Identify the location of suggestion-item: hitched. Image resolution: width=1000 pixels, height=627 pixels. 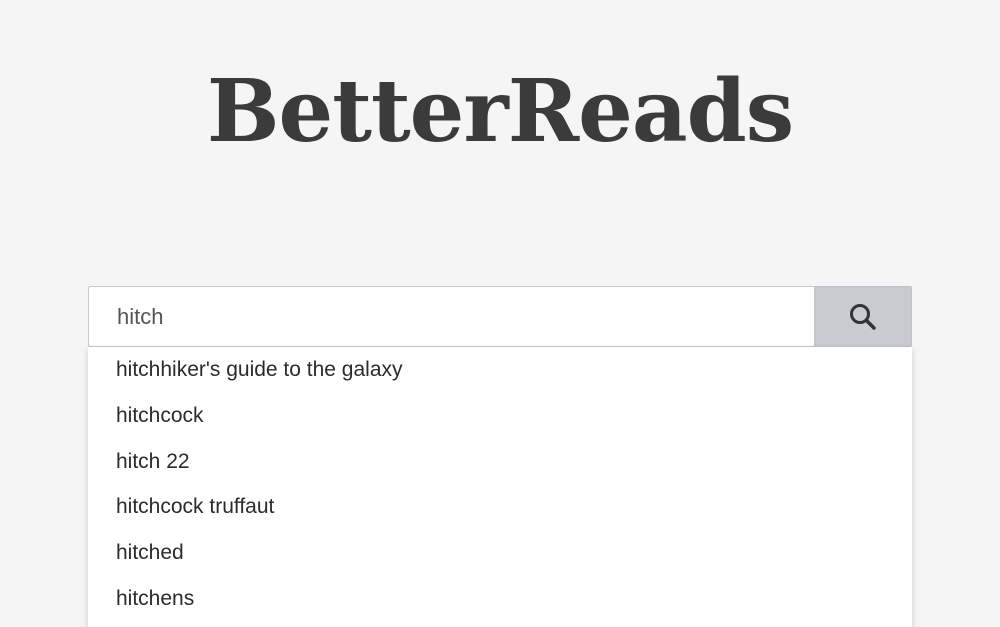
(500, 553).